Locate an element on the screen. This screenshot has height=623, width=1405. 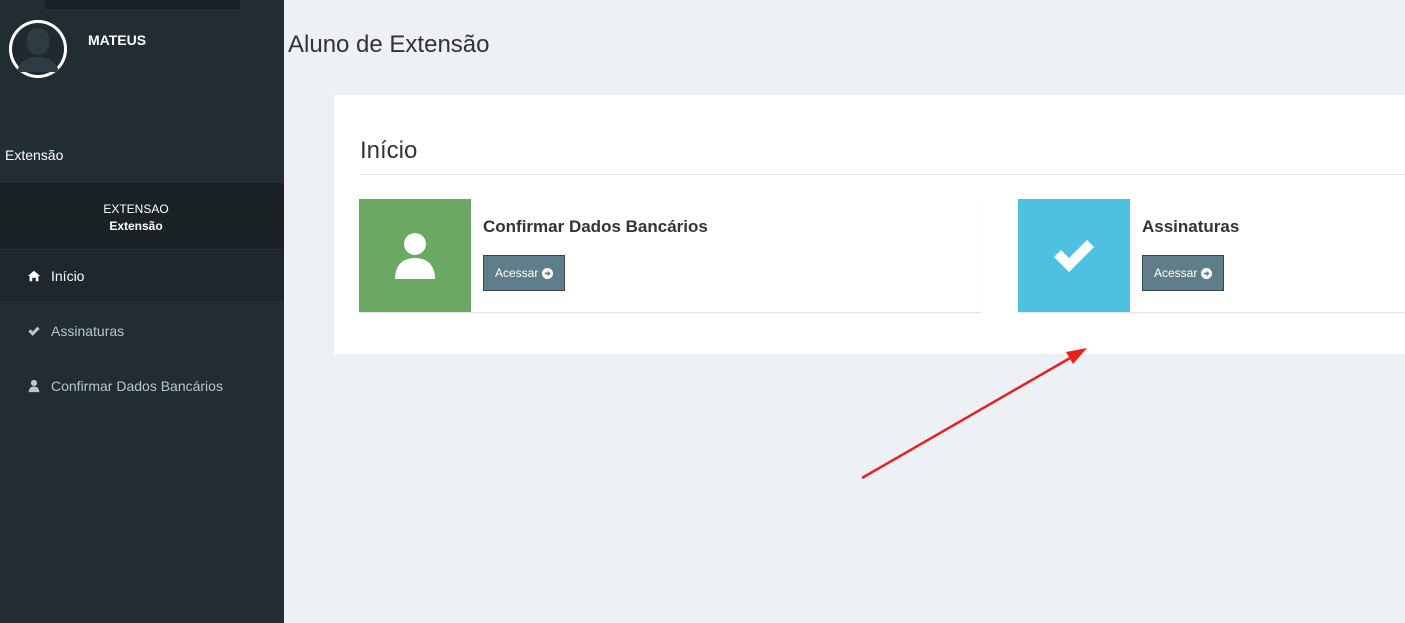
sidebar-top-bar is located at coordinates (142, 4).